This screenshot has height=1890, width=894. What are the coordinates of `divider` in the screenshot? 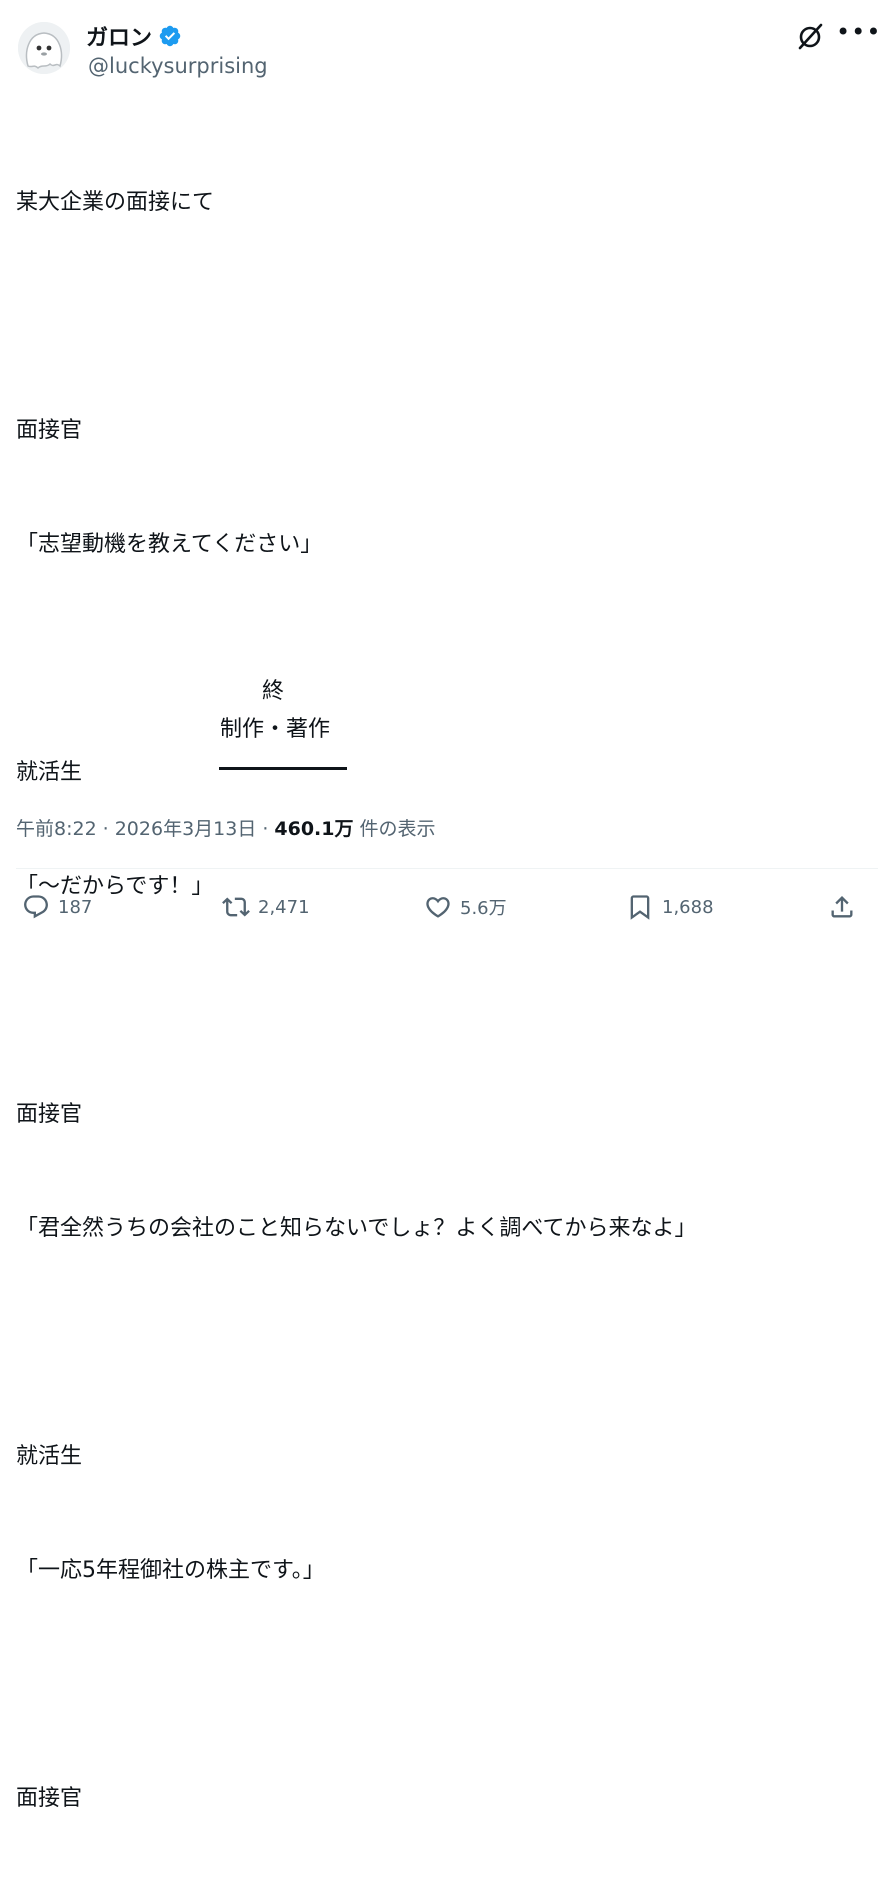 It's located at (447, 868).